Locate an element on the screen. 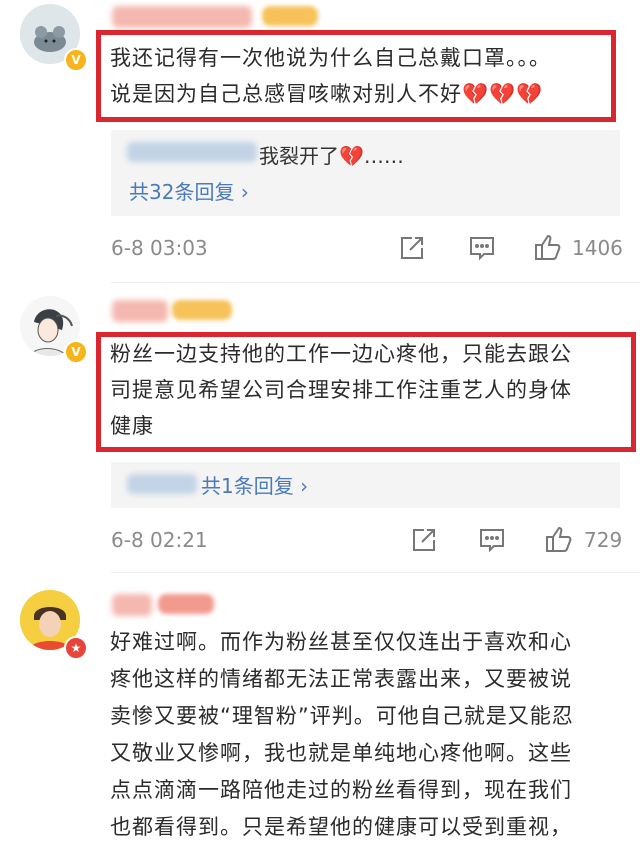 The width and height of the screenshot is (640, 858). comment-time: 6-8 02:21 is located at coordinates (159, 540).